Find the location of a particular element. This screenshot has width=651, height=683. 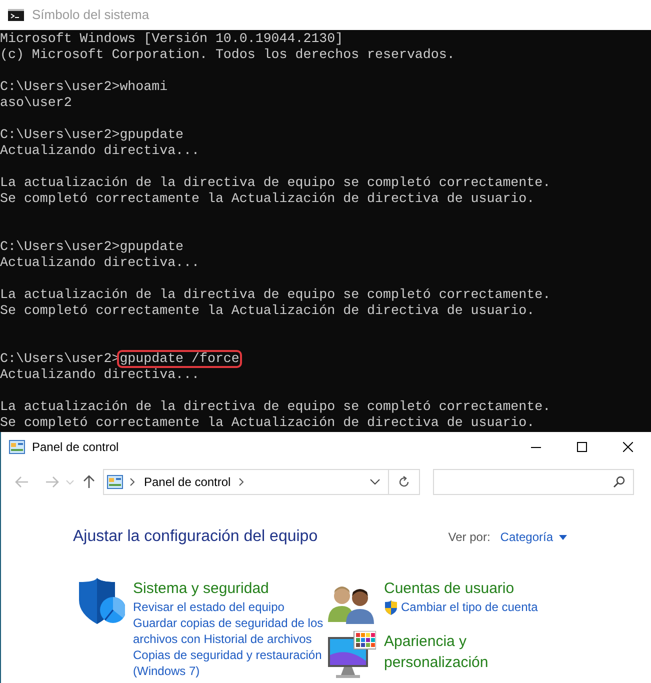

console-command: gpupdate /force is located at coordinates (179, 359).